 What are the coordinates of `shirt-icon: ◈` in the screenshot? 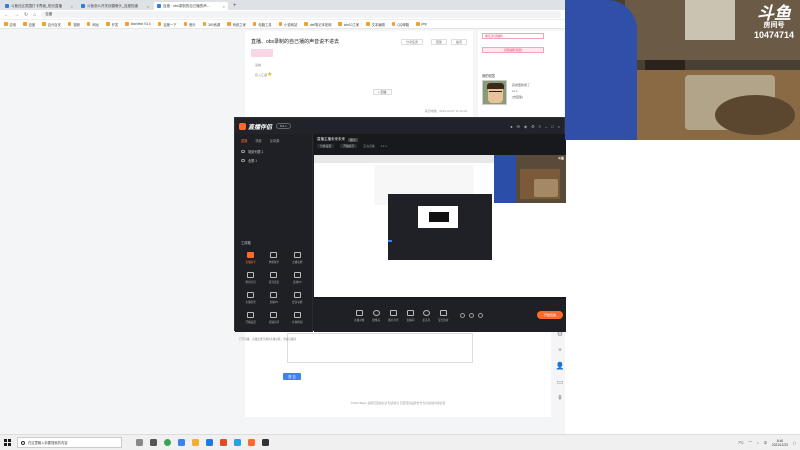 It's located at (525, 126).